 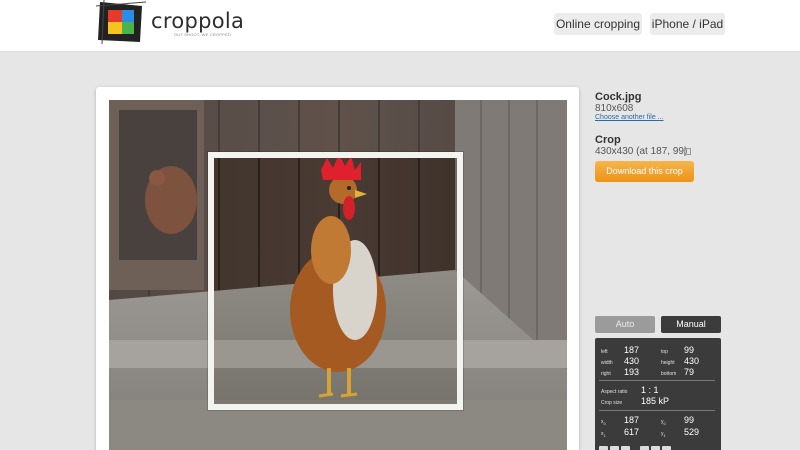 What do you see at coordinates (614, 108) in the screenshot?
I see `file-dimensions: 810x608` at bounding box center [614, 108].